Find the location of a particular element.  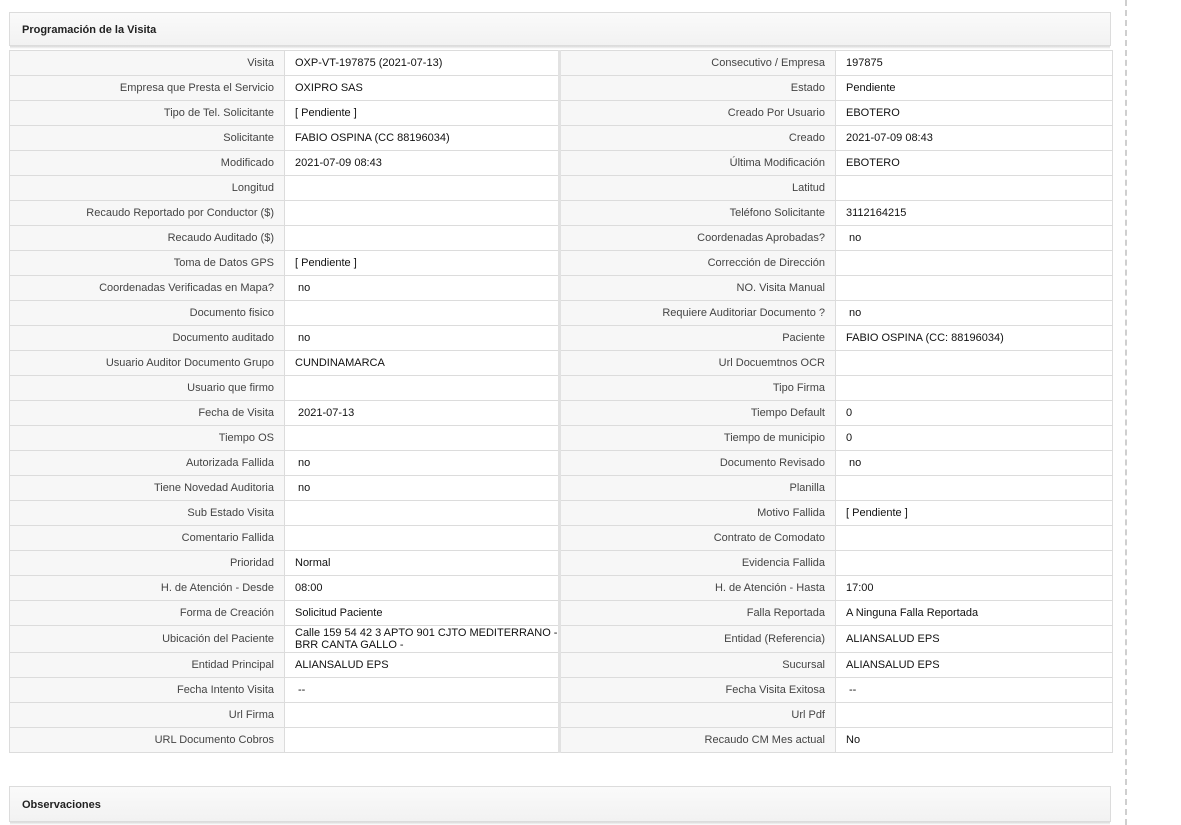

field-label: Paciente is located at coordinates (697, 338).